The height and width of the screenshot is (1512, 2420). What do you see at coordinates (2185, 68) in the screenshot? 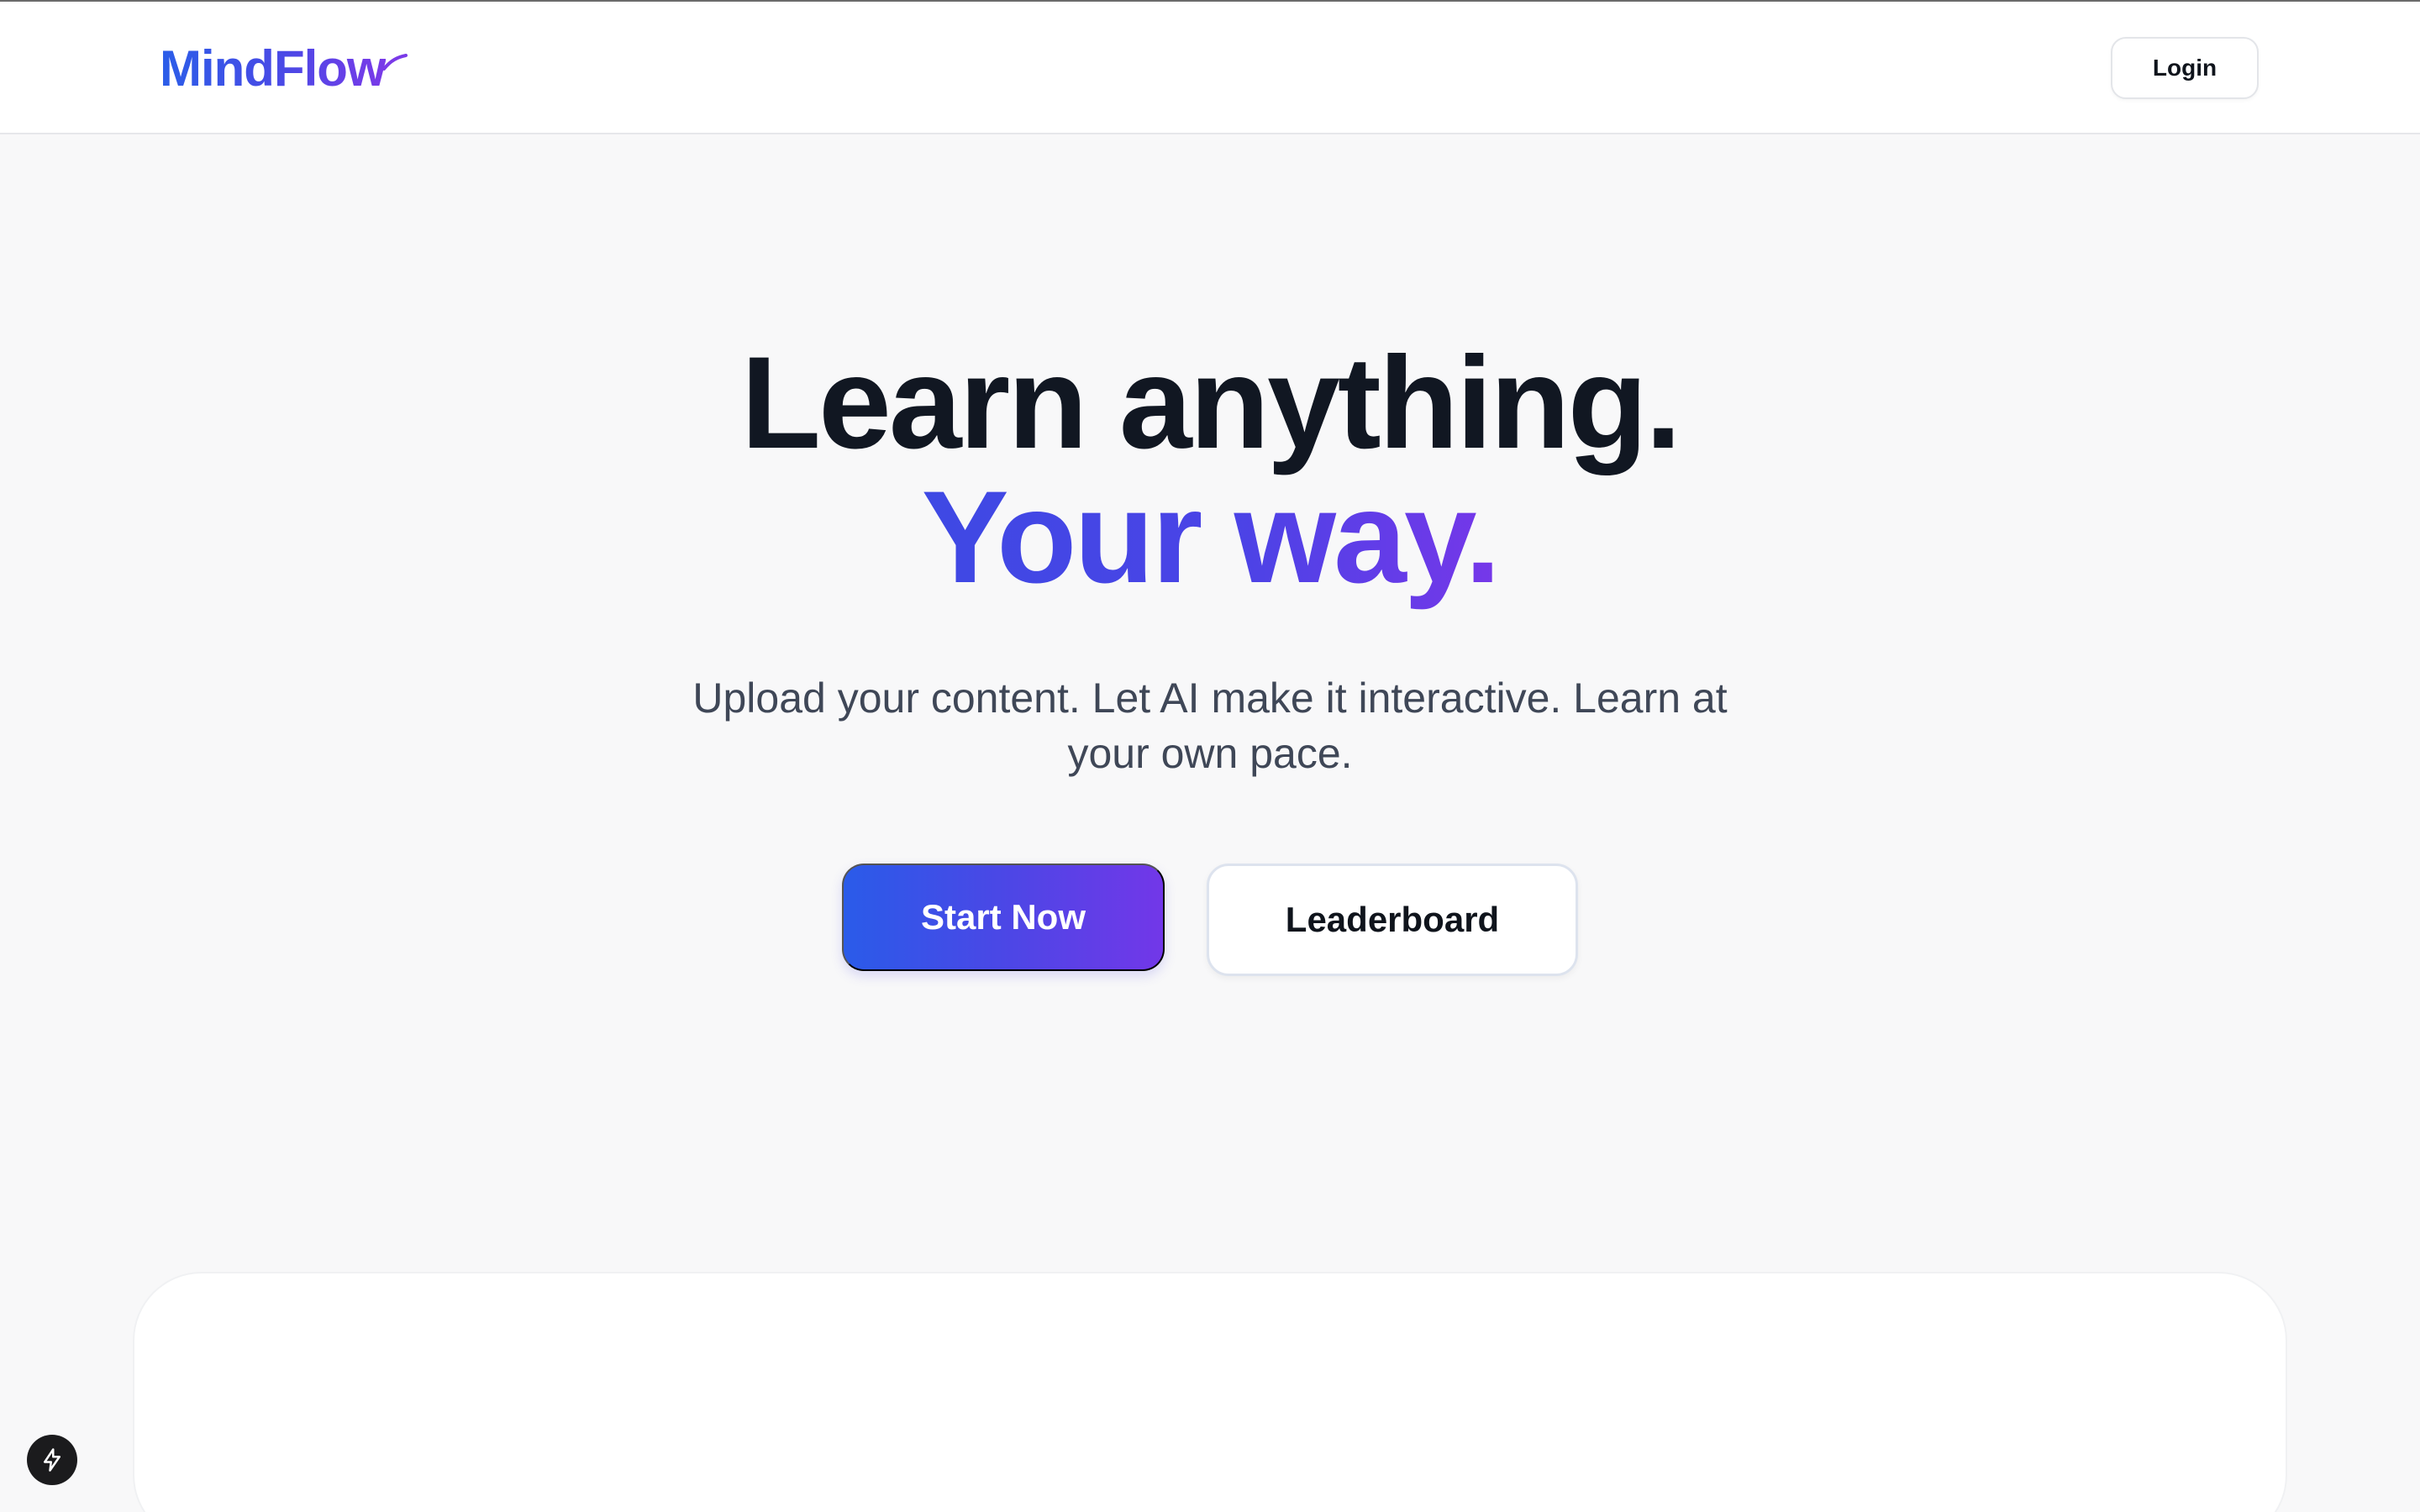
I see `login-button: Login` at bounding box center [2185, 68].